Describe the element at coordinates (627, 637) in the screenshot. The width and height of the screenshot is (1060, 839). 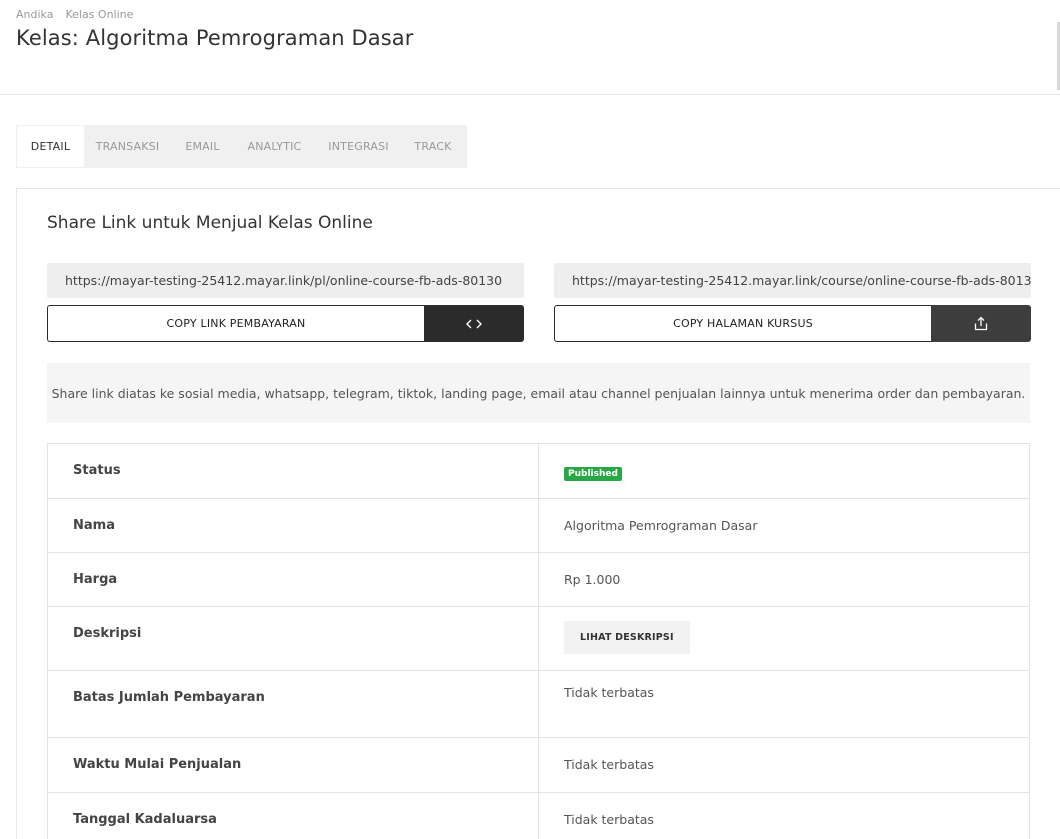
I see `lihat-deskripsi-button: LIHAT DESKRIPSI` at that location.